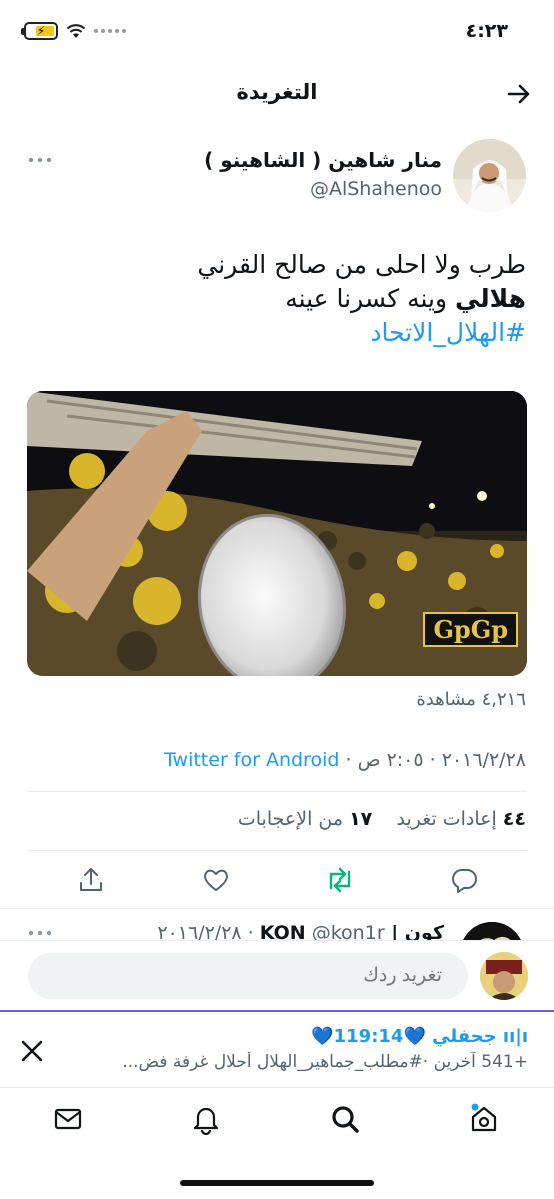  I want to click on comment-icon, so click(464, 880).